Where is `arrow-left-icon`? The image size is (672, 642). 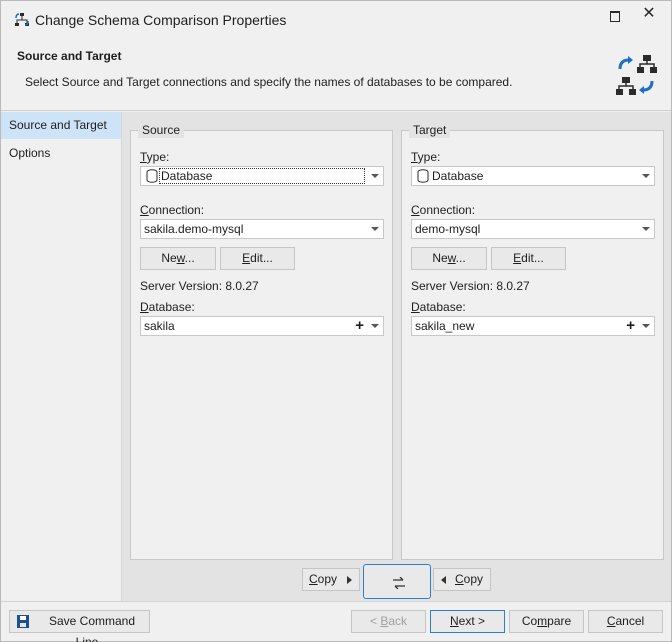 arrow-left-icon is located at coordinates (443, 580).